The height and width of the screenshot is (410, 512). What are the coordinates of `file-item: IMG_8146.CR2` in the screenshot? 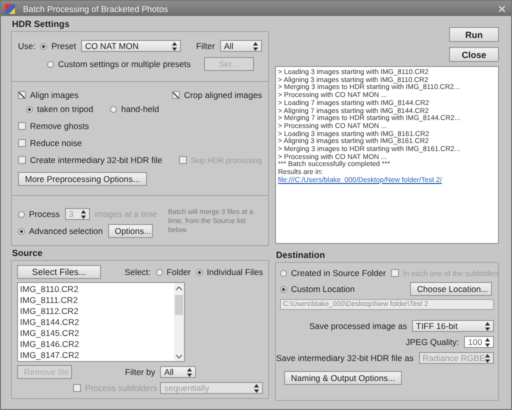 It's located at (97, 344).